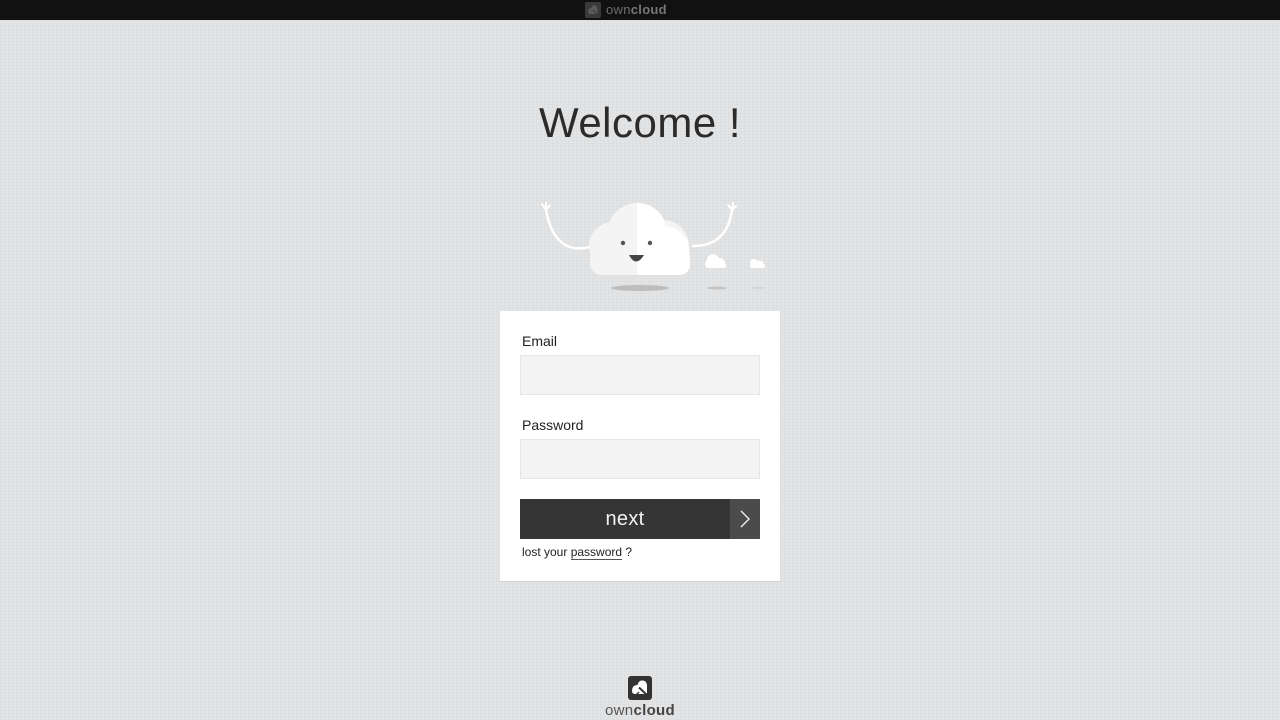  I want to click on mascot-cloud-body, so click(639, 238).